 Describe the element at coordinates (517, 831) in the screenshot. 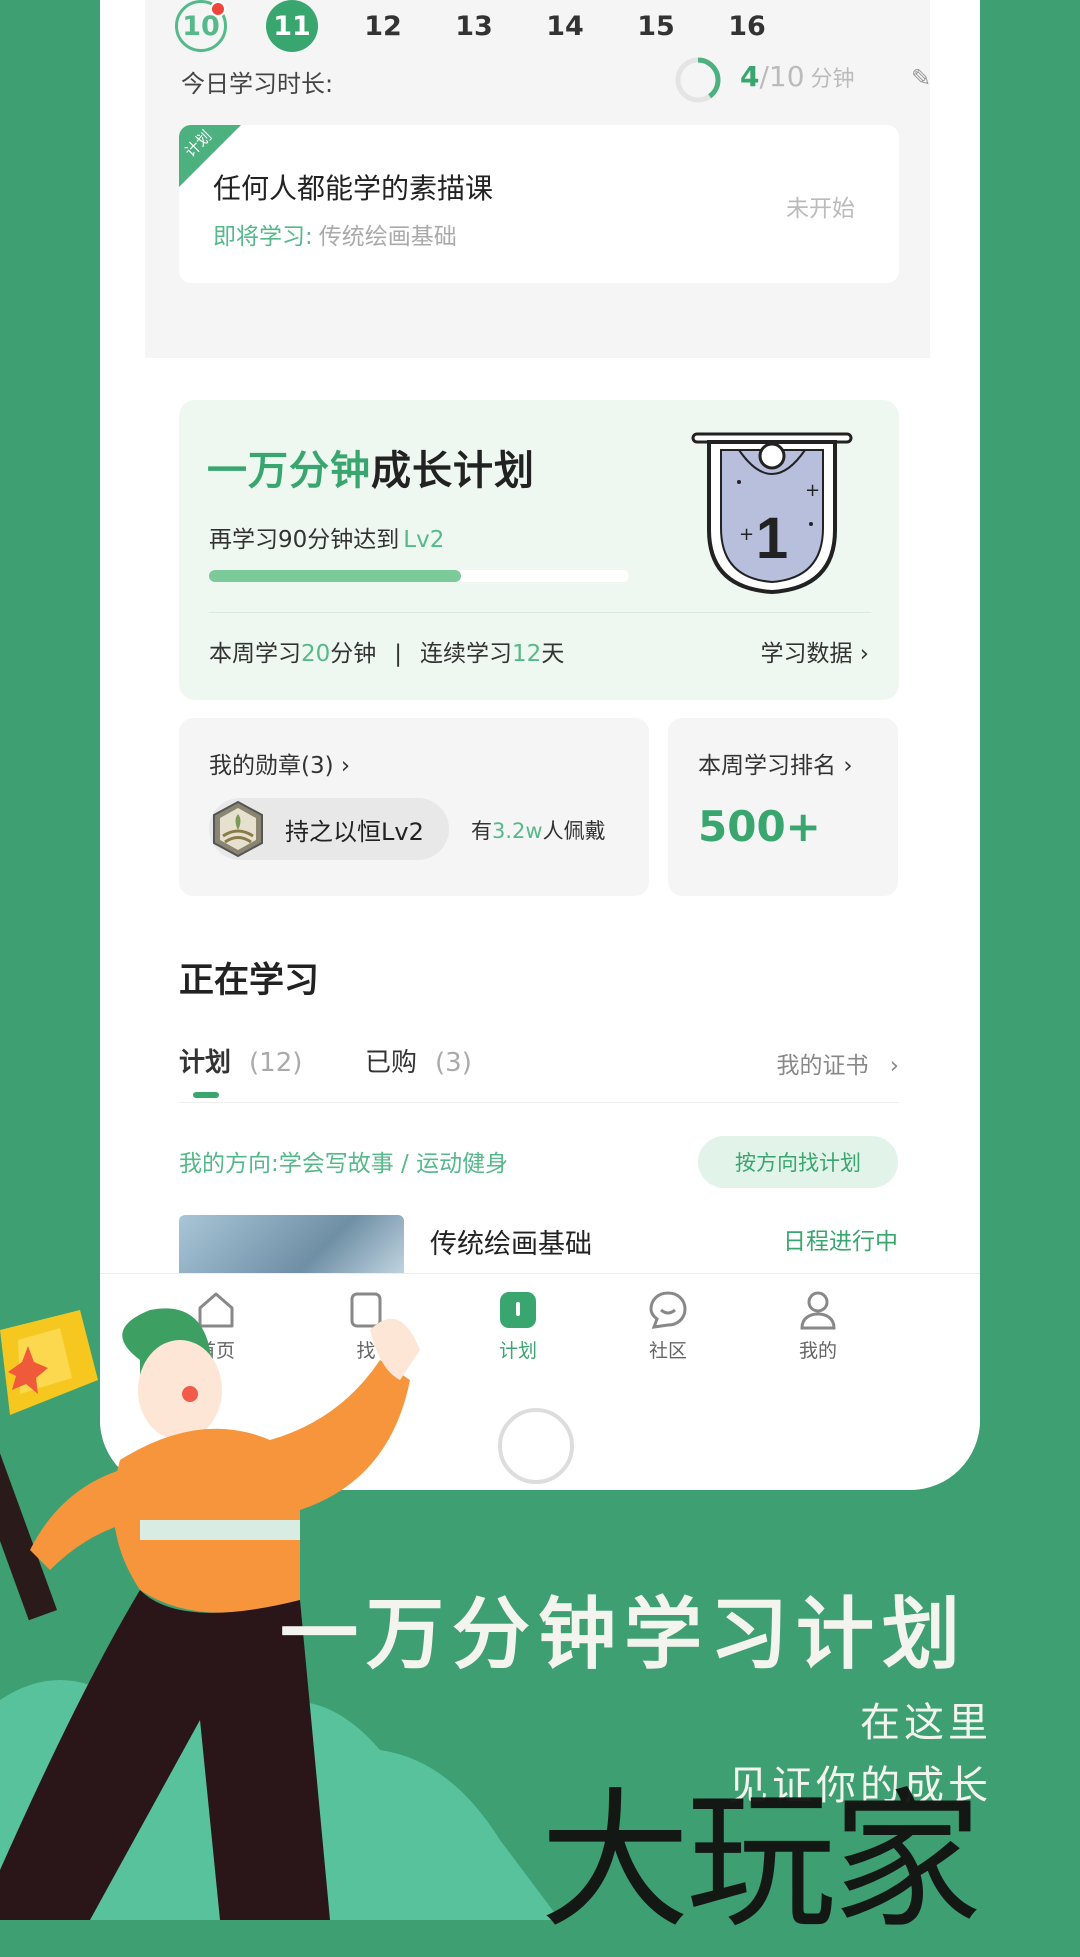

I see `wear-count: 3.2w` at that location.